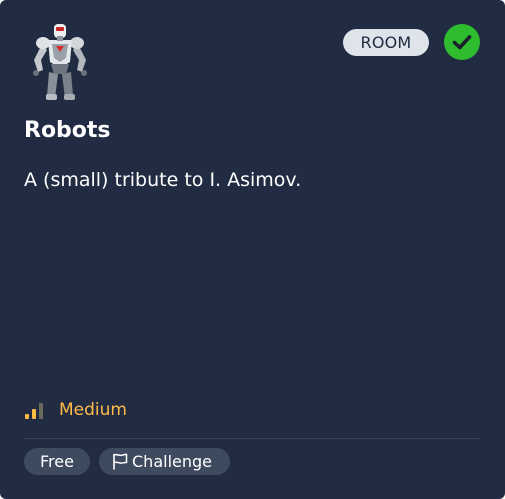 The image size is (505, 499). I want to click on signal-bars-icon, so click(34, 411).